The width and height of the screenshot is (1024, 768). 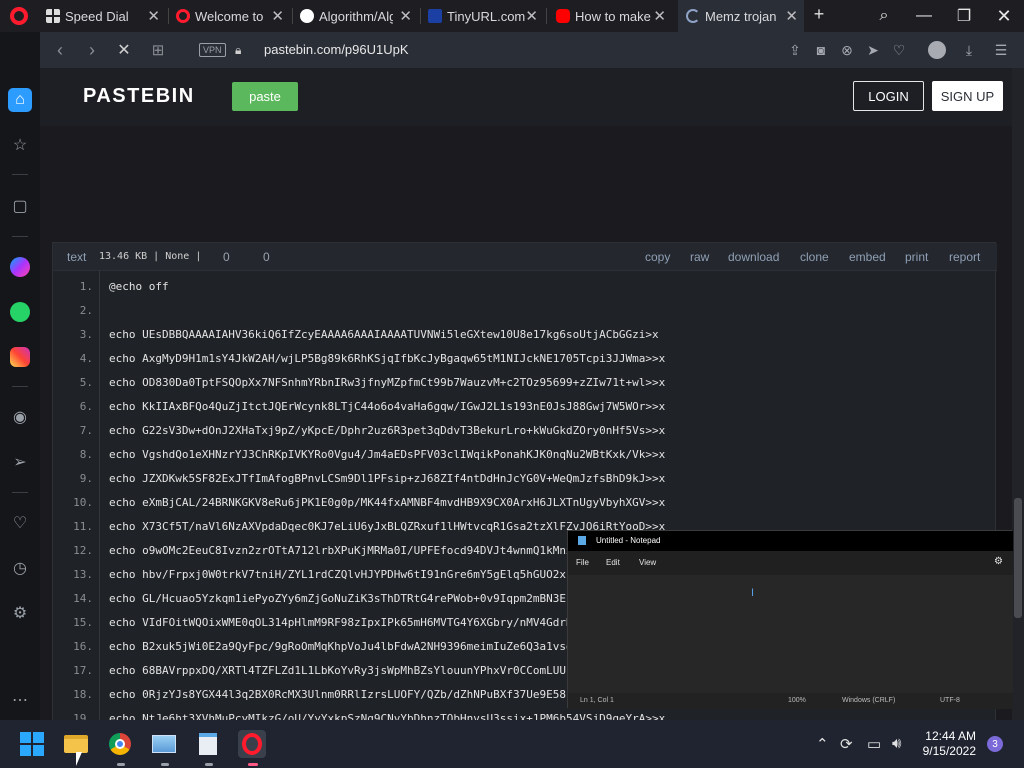 I want to click on embed-link: embed, so click(x=867, y=257).